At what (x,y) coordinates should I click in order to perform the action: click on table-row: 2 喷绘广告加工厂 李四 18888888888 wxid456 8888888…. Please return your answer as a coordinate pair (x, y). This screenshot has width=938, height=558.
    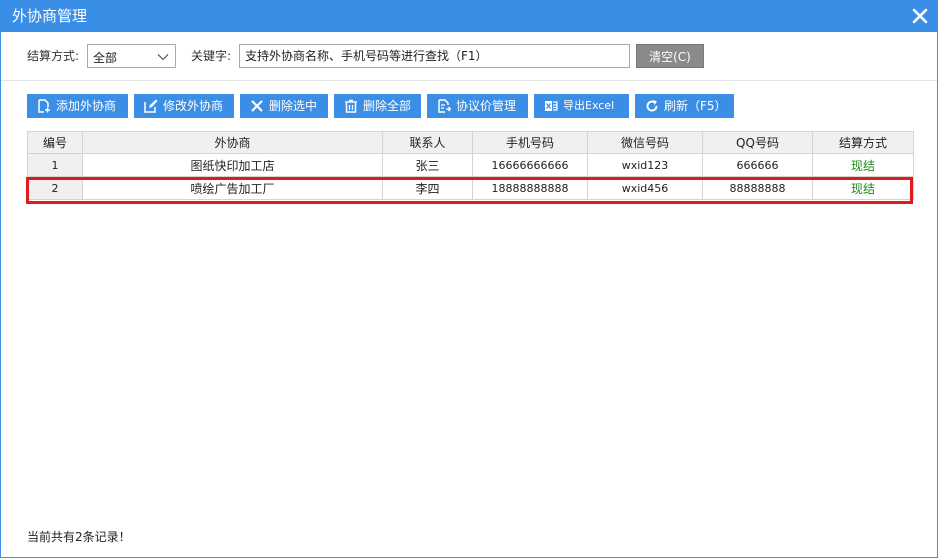
    Looking at the image, I should click on (470, 188).